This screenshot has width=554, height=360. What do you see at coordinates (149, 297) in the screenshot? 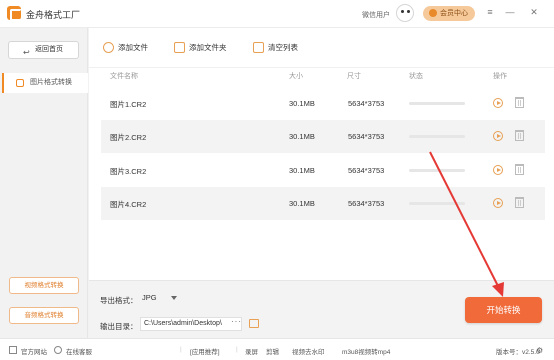
I see `format-value: JPG` at bounding box center [149, 297].